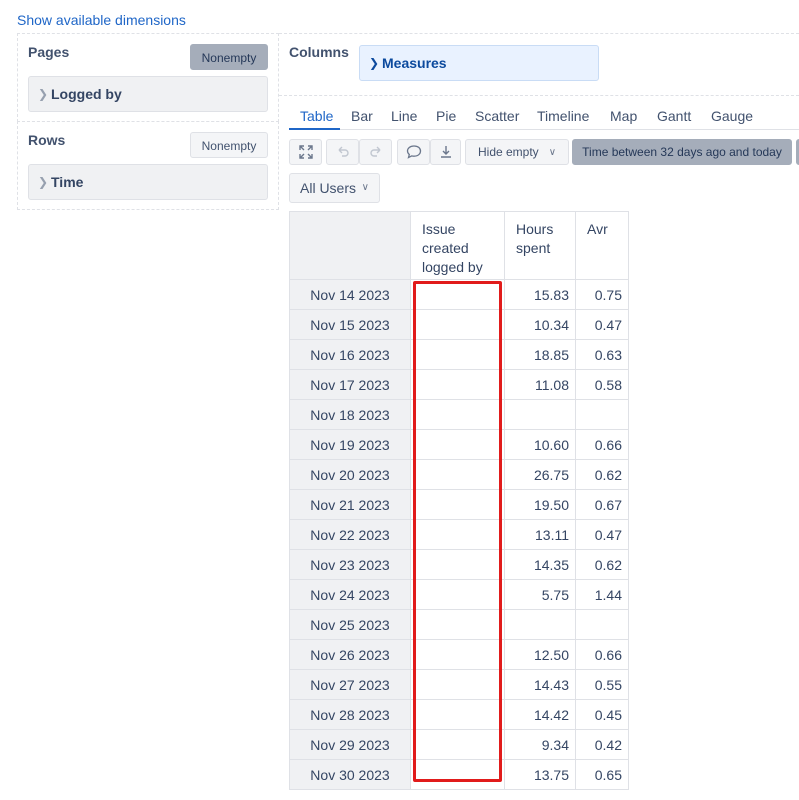 The height and width of the screenshot is (800, 799). I want to click on row-header-date: Nov 18 2023, so click(350, 414).